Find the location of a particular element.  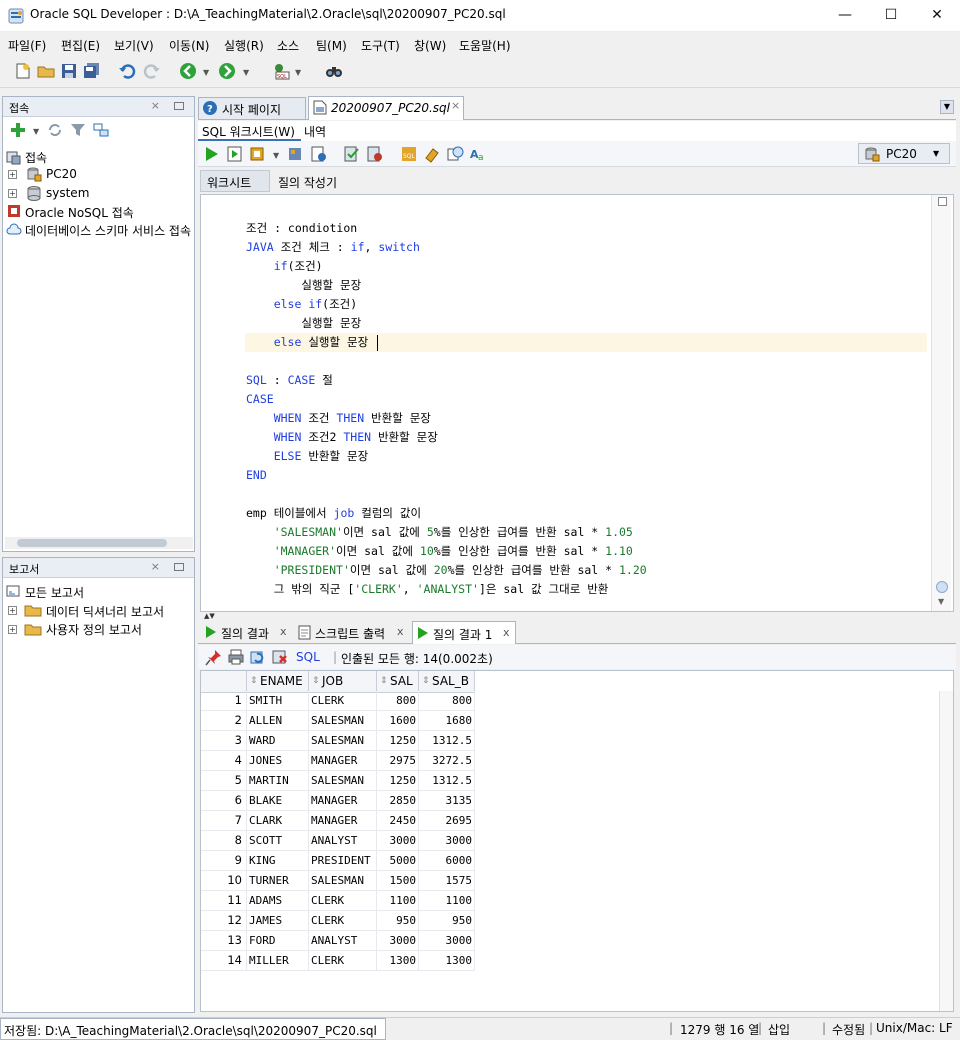

run-statement-icon is located at coordinates (212, 154).